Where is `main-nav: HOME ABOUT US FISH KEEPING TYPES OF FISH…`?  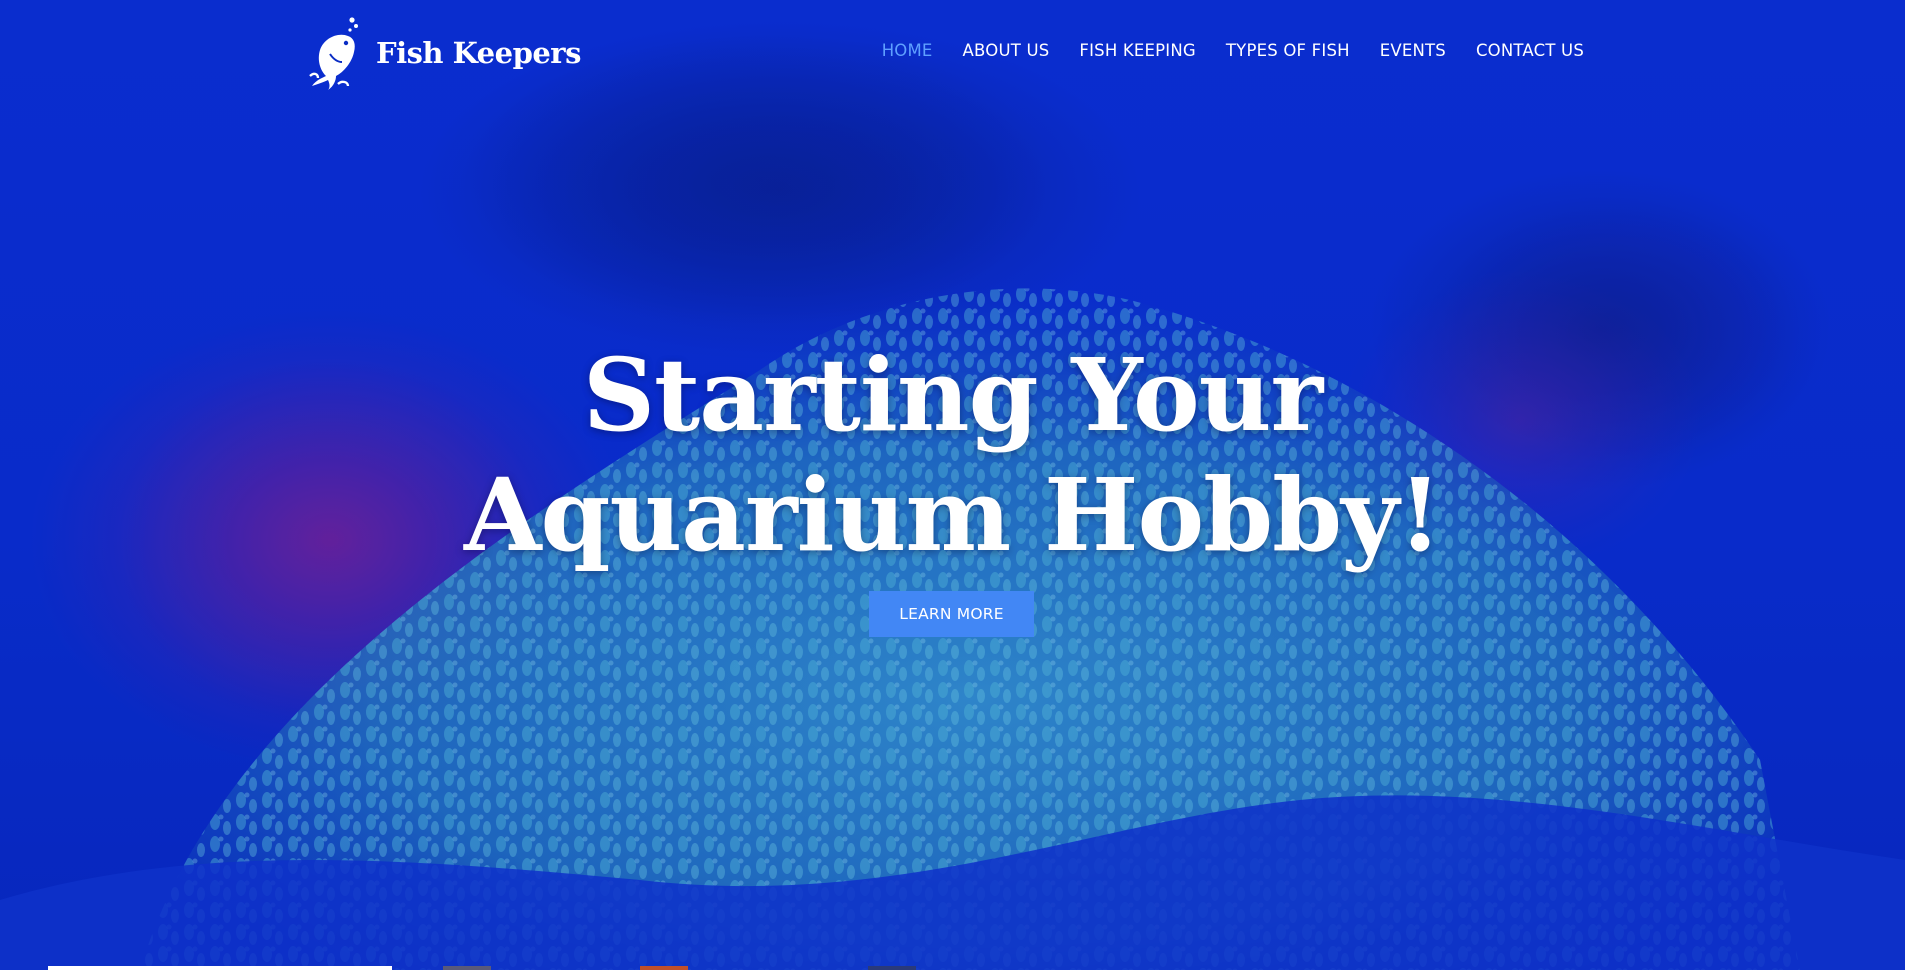 main-nav: HOME ABOUT US FISH KEEPING TYPES OF FISH… is located at coordinates (1233, 51).